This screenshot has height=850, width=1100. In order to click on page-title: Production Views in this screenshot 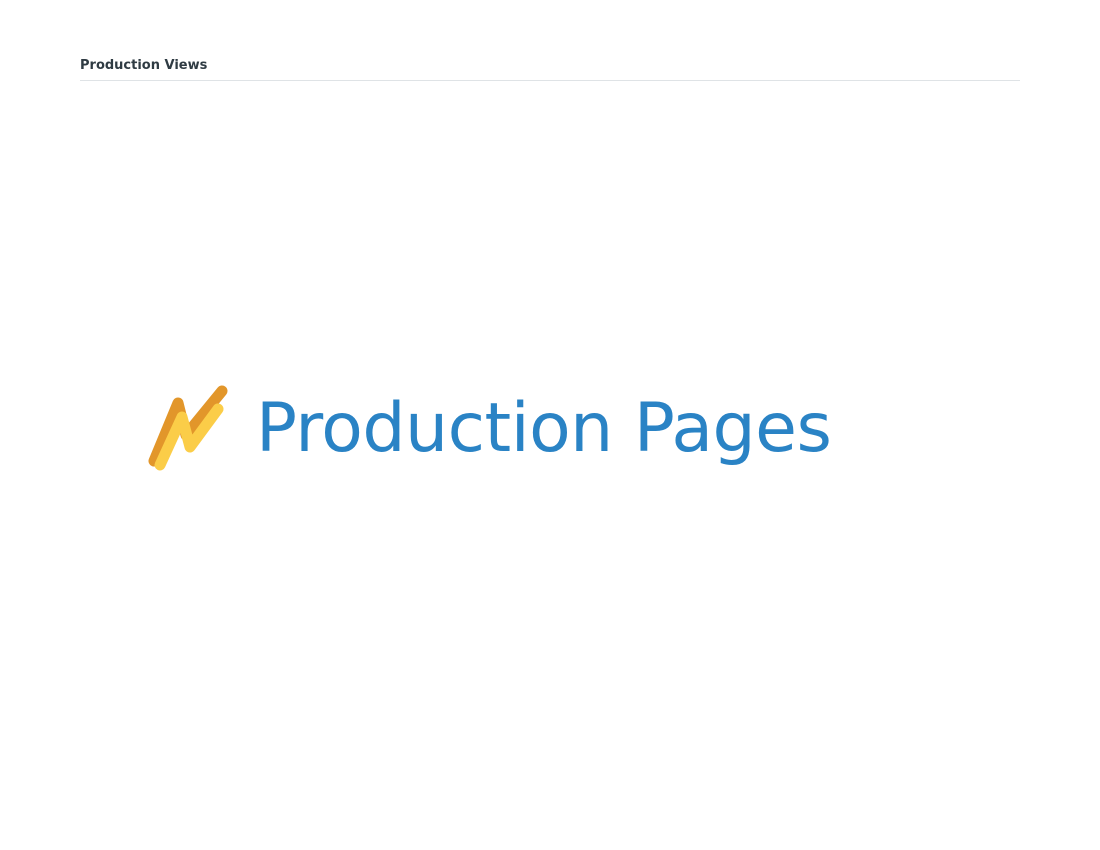, I will do `click(144, 65)`.